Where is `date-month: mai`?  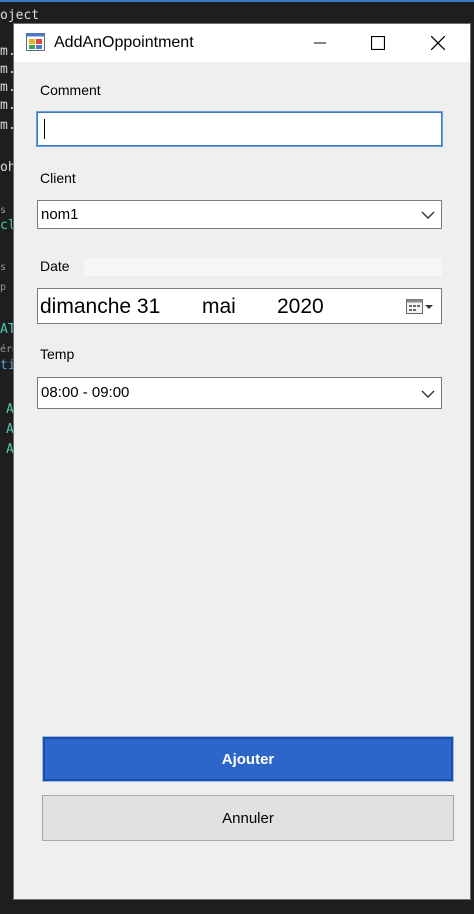
date-month: mai is located at coordinates (219, 307).